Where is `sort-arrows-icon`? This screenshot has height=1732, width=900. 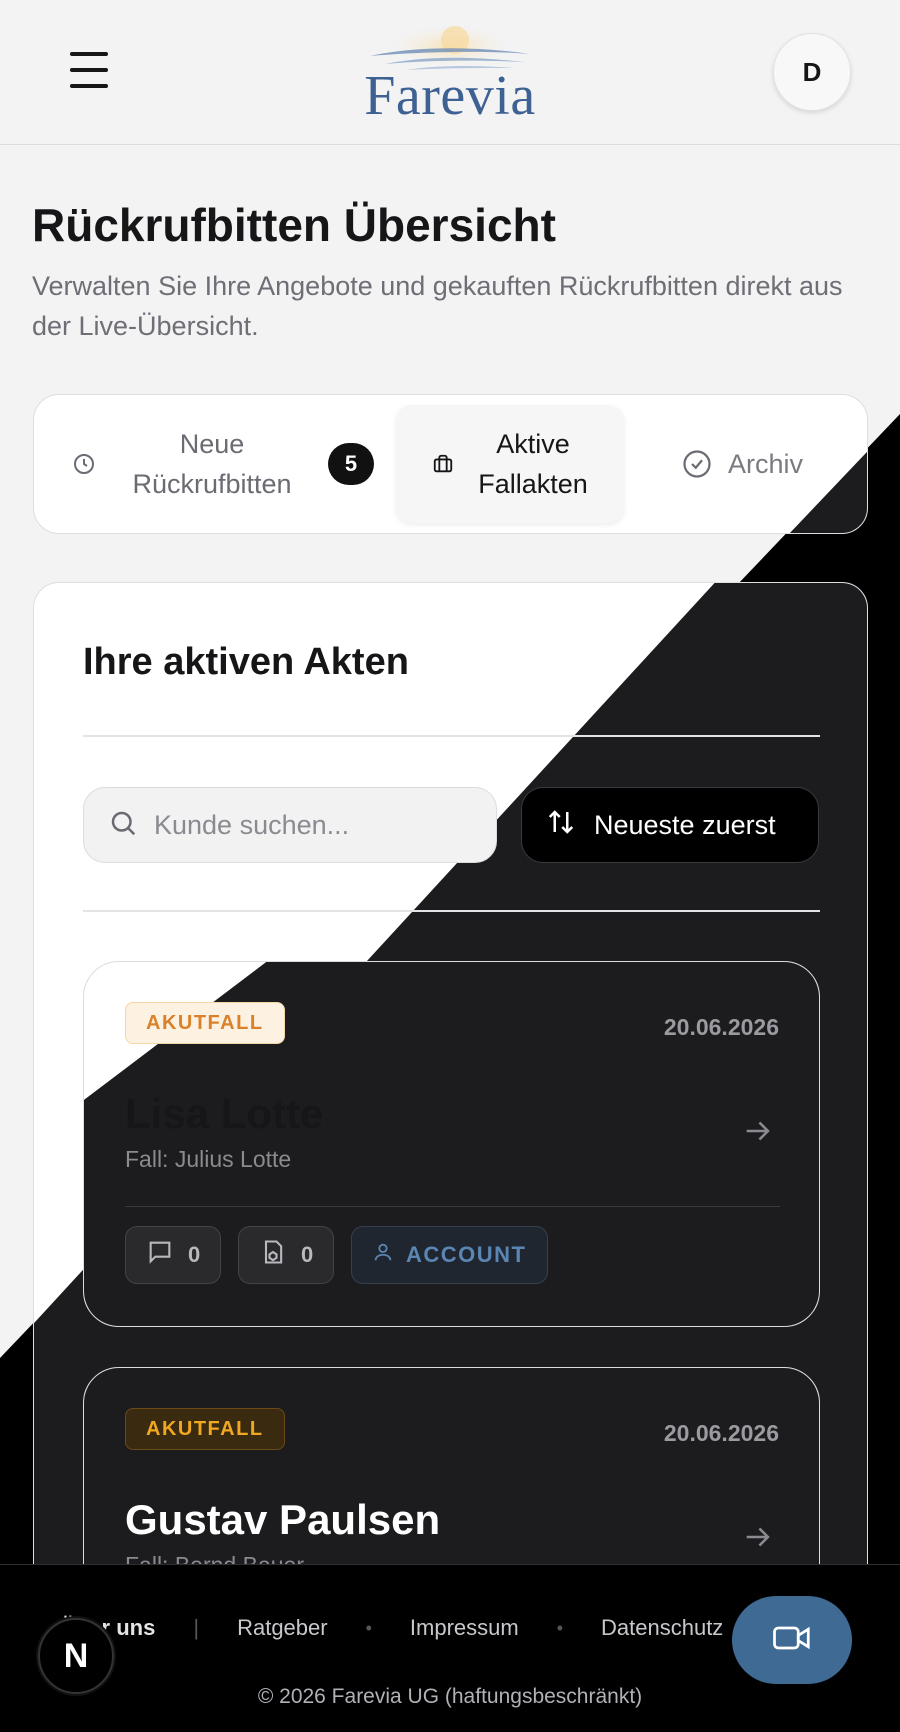
sort-arrows-icon is located at coordinates (561, 825).